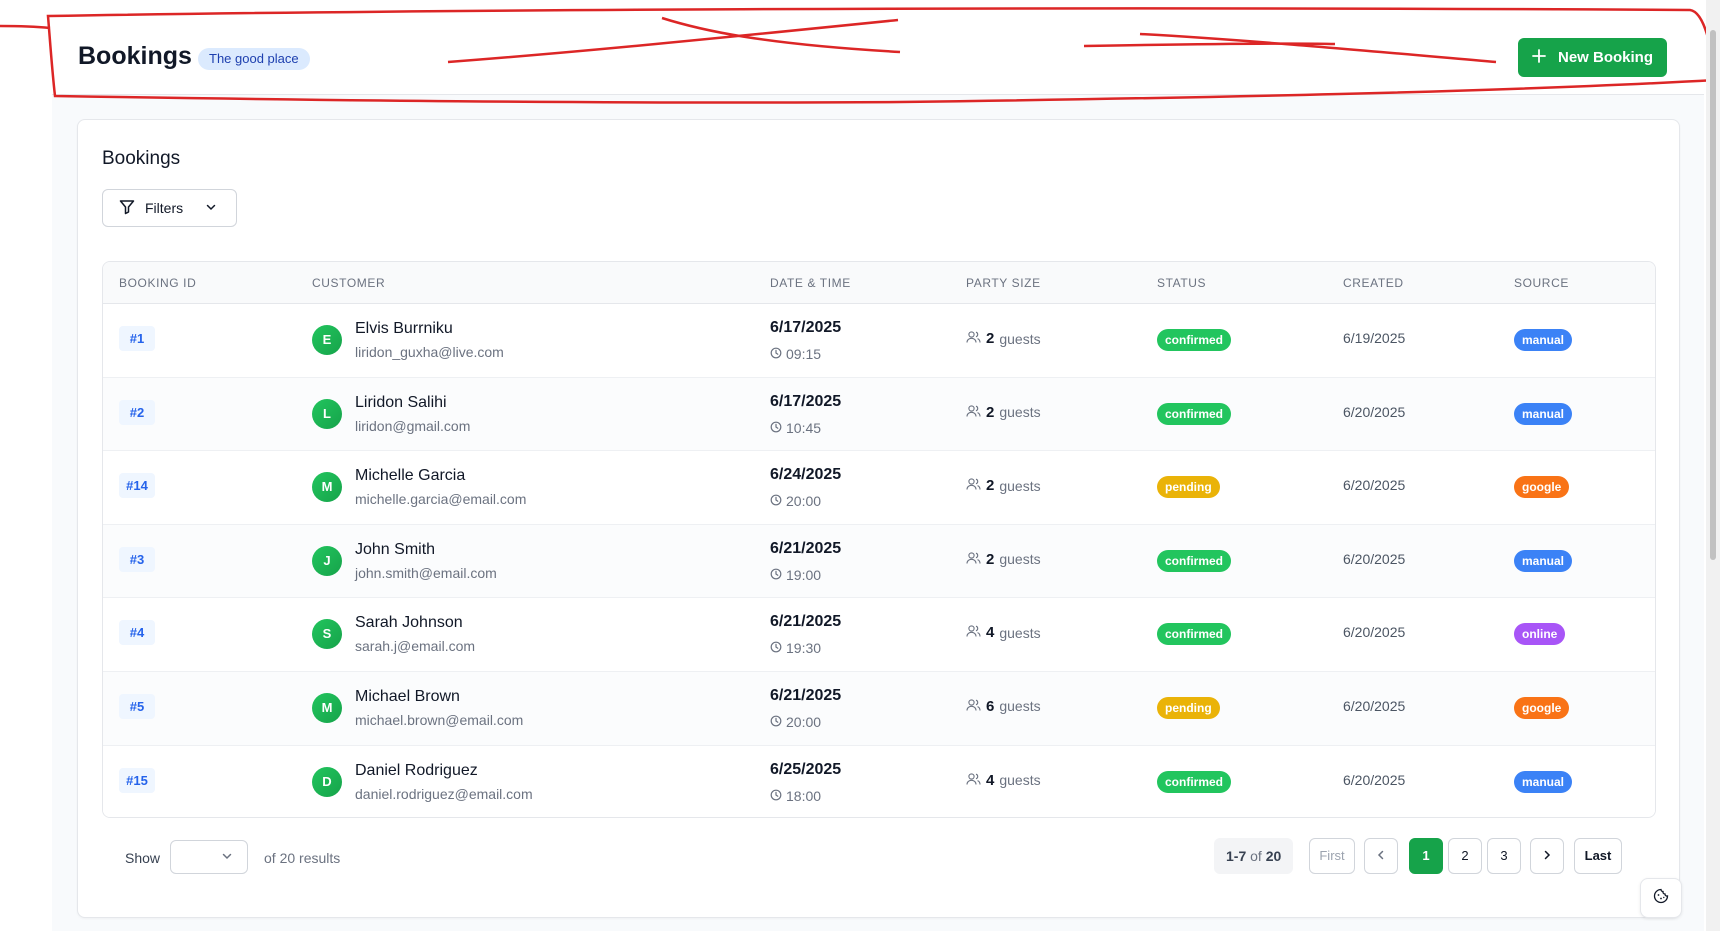 The height and width of the screenshot is (931, 1720). I want to click on customer-email: michael.brown@email.com, so click(439, 719).